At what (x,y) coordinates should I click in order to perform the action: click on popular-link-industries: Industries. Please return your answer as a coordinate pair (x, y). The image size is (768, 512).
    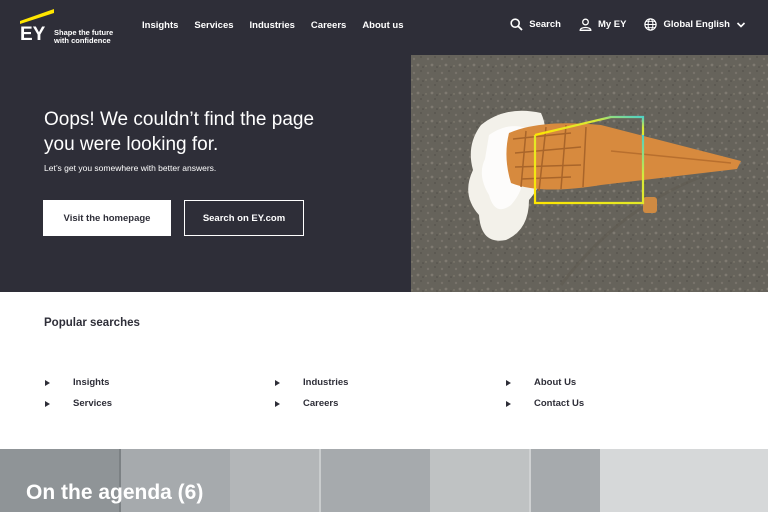
    Looking at the image, I should click on (311, 382).